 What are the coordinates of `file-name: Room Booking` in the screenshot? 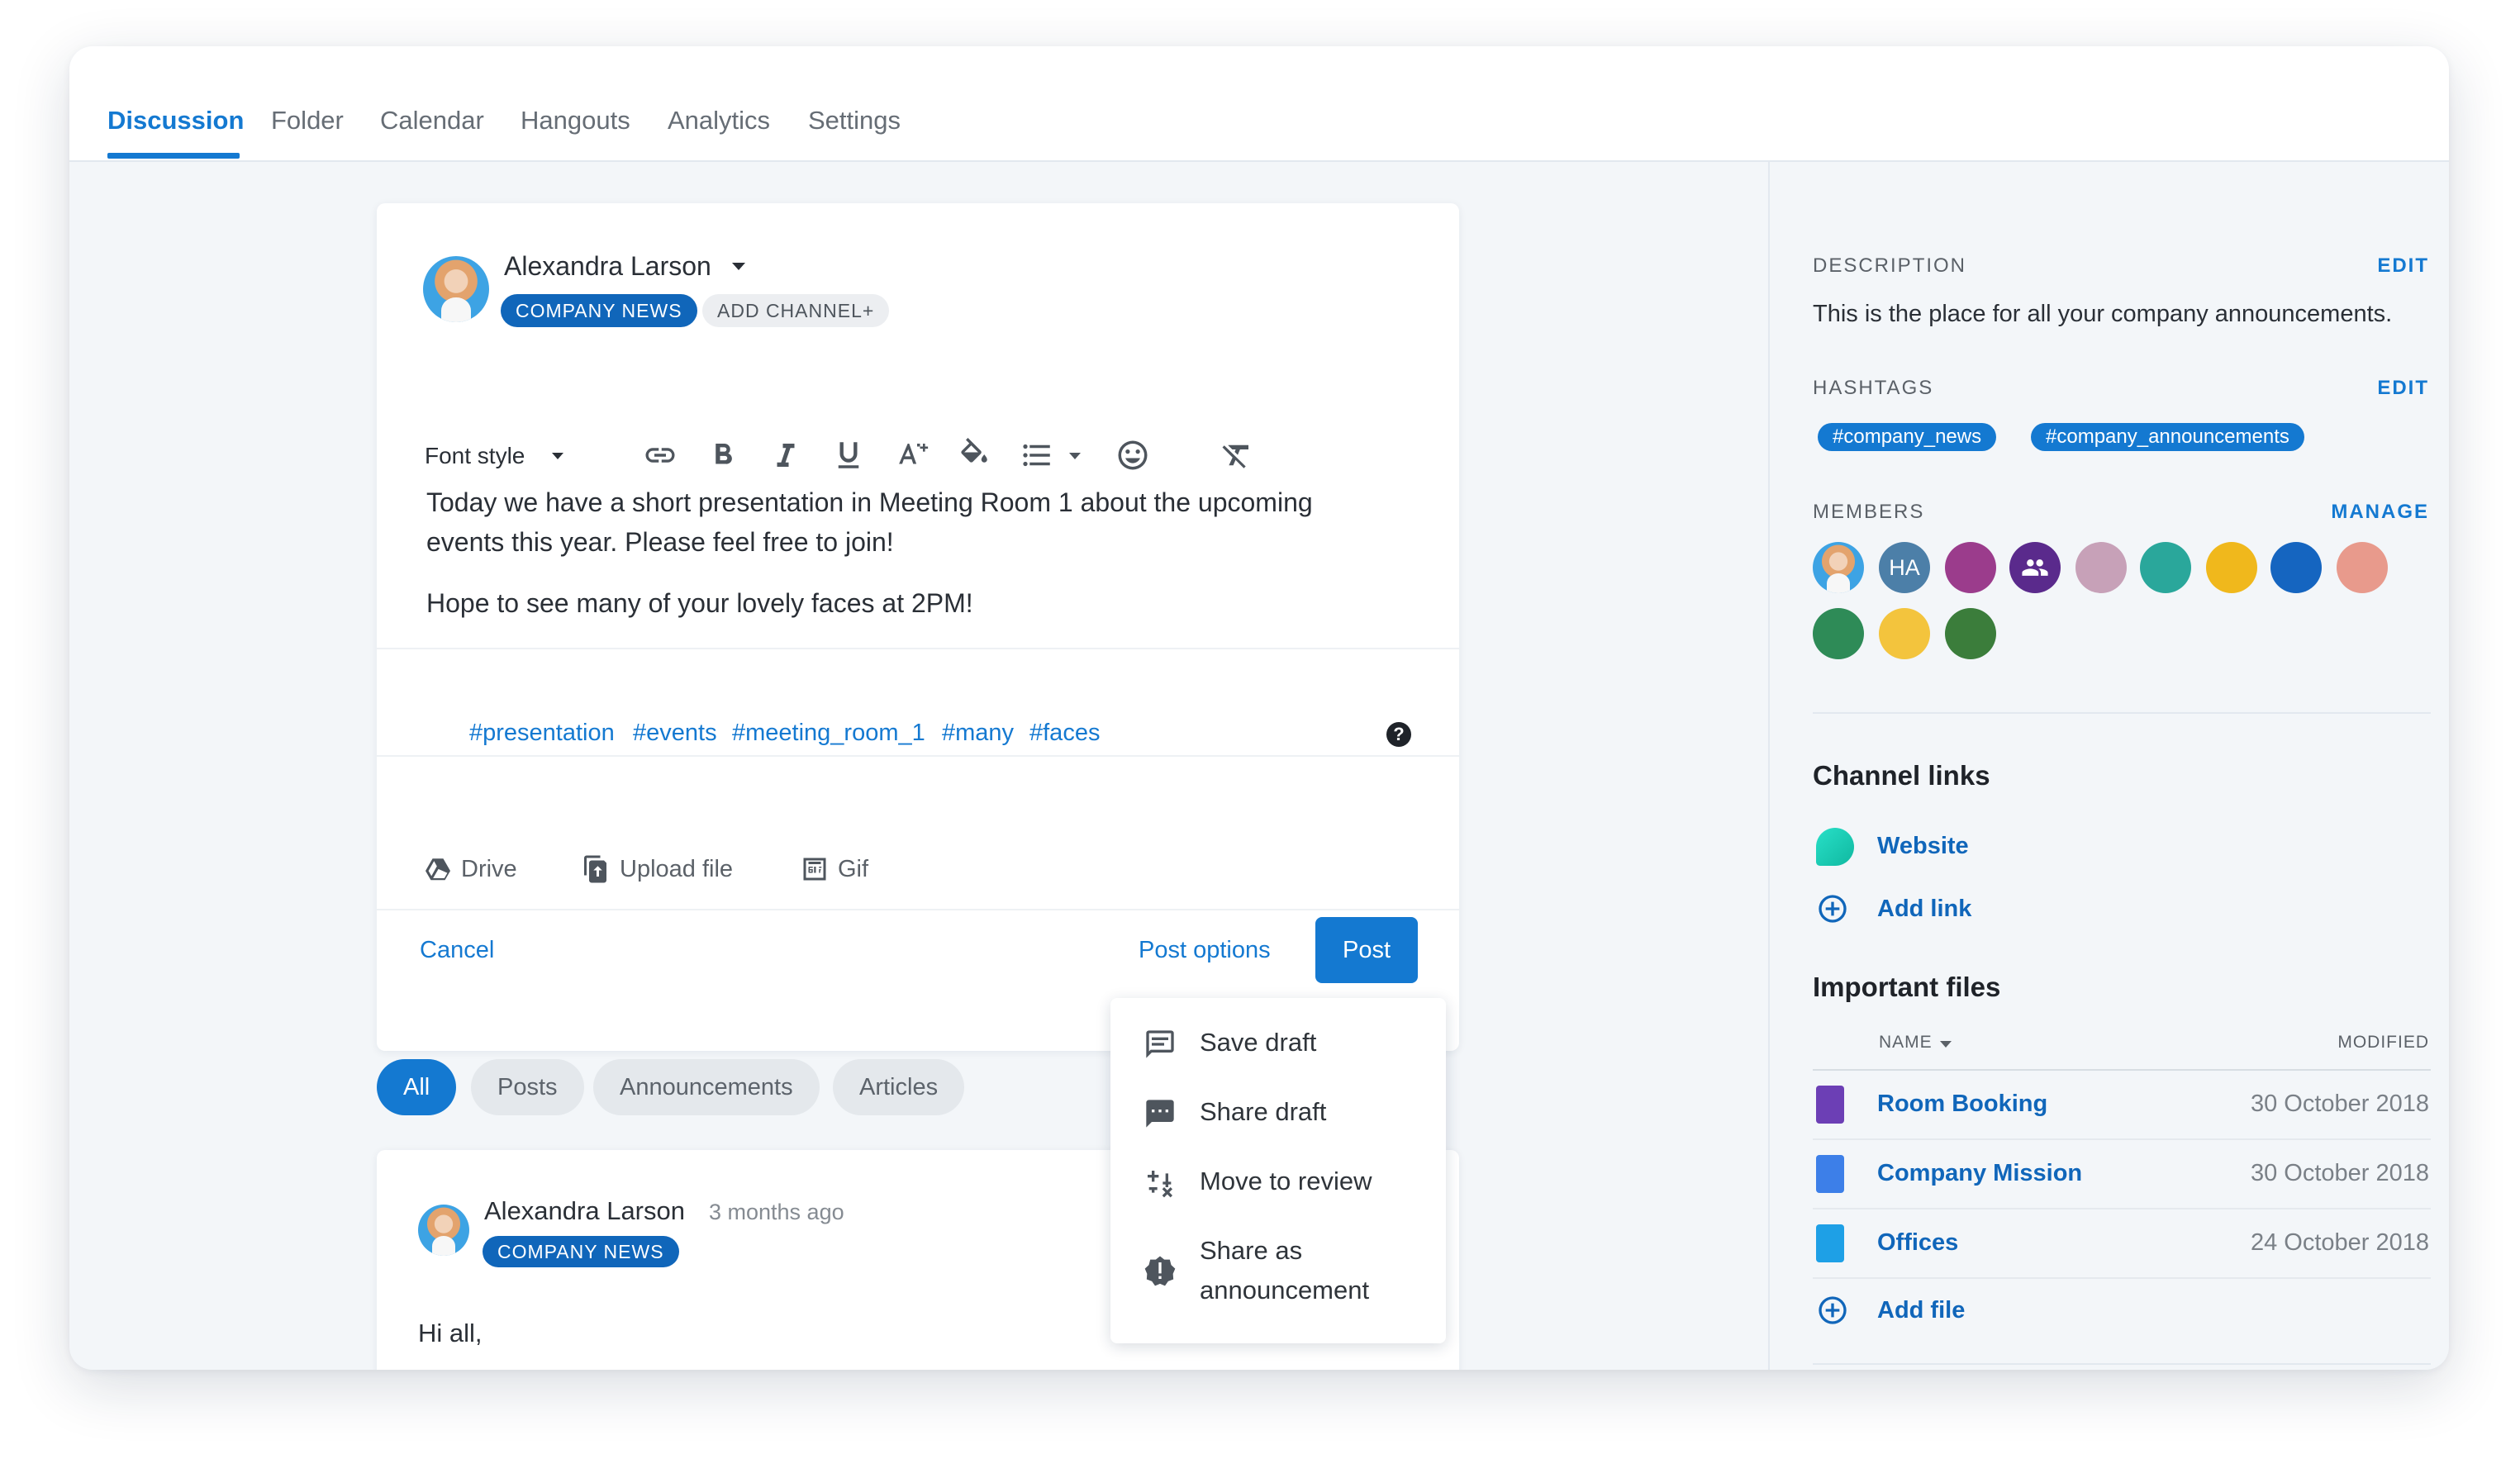 It's located at (1962, 1104).